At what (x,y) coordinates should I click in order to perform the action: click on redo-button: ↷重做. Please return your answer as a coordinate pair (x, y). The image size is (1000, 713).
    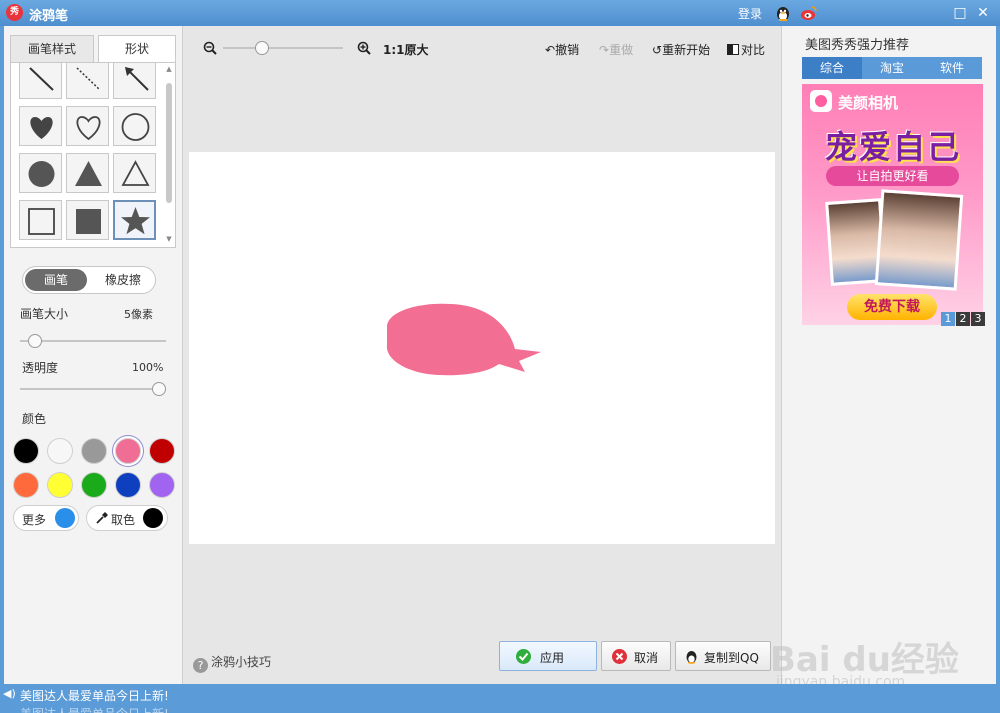
    Looking at the image, I should click on (616, 49).